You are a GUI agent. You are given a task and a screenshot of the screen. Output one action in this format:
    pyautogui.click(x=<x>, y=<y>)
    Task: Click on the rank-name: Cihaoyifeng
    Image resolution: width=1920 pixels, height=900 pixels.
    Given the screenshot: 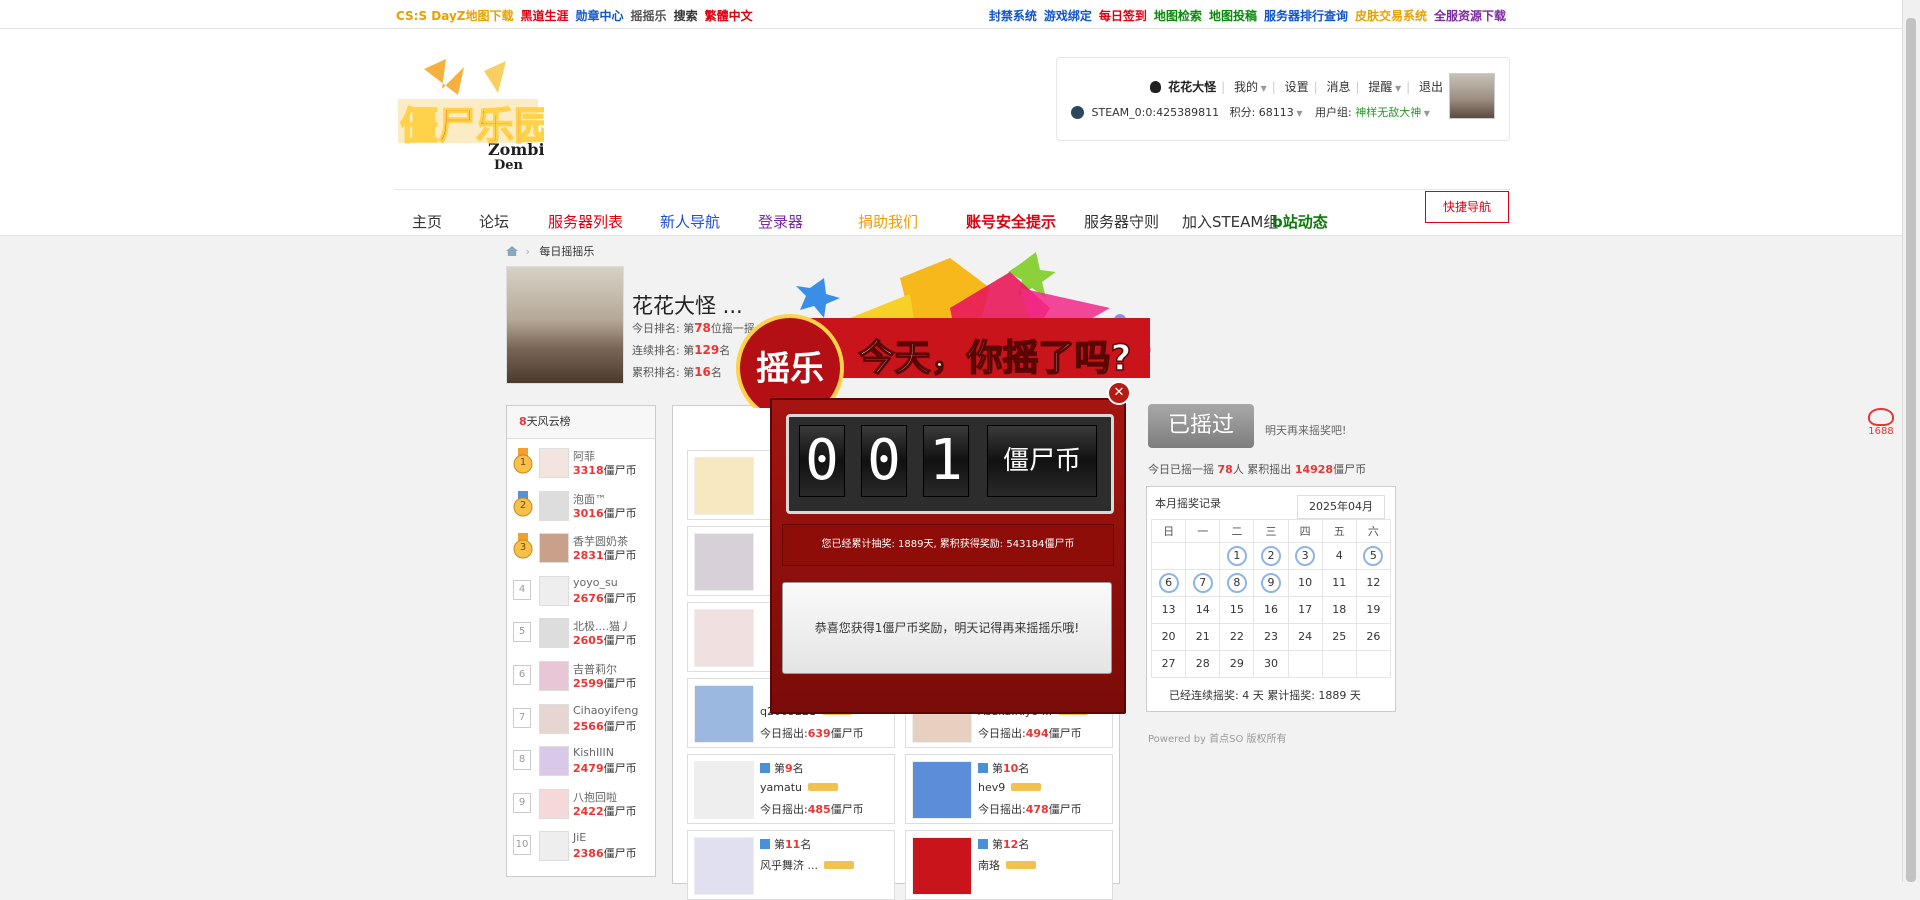 What is the action you would take?
    pyautogui.click(x=605, y=710)
    